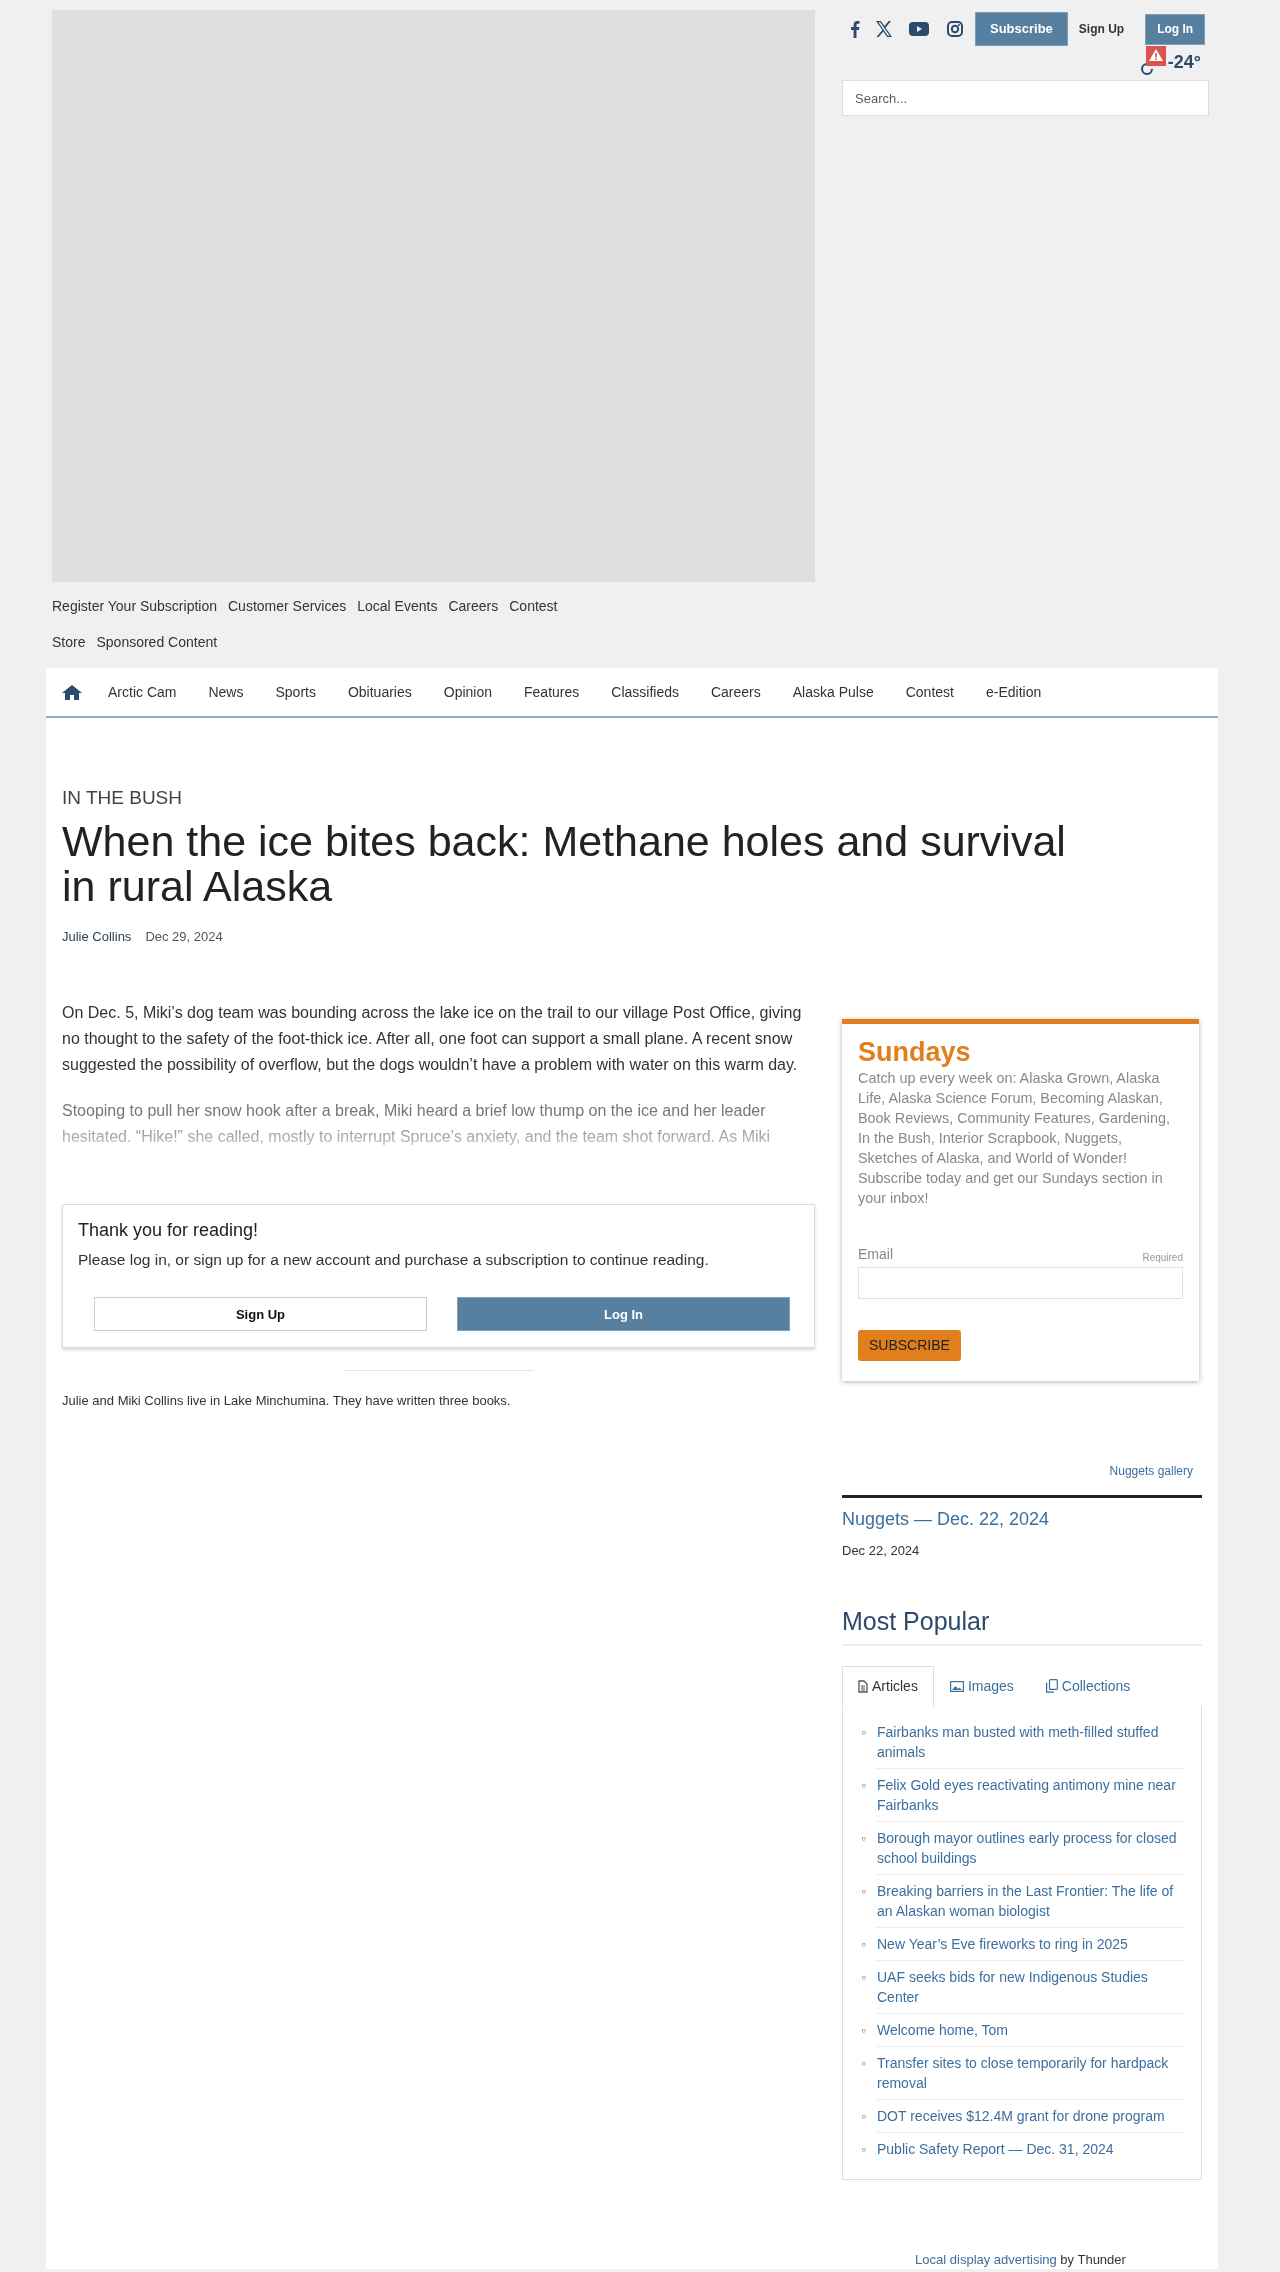 The height and width of the screenshot is (2272, 1280). Describe the element at coordinates (1014, 1139) in the screenshot. I see `newsletter-description: Catch up every week on: Alaska Grown, Alaska Life, Alaska Science Forum, Becoming Alaskan, Book Reviews, Community Features, Gardening, In the Bush, Interior Scrapbook, Nuggets, Sketches of Alaska, and World of Wonder! Subscribe today and get our Sundays section in your inbox!` at that location.